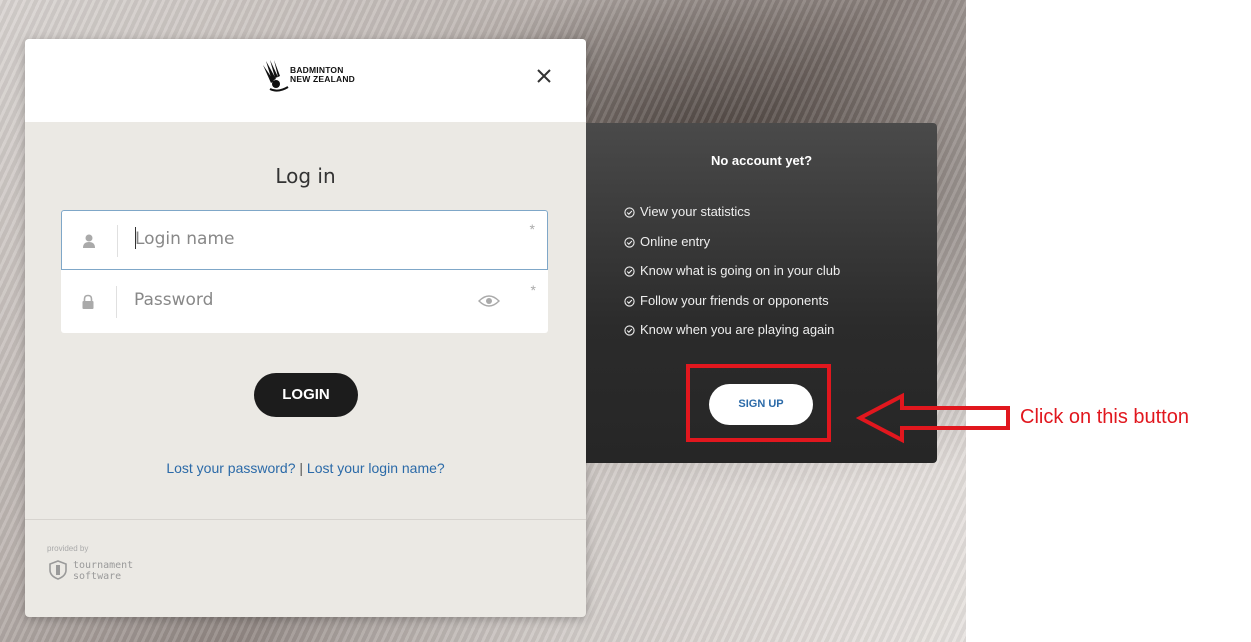 The image size is (1251, 642). Describe the element at coordinates (1104, 417) in the screenshot. I see `annotation-text: Click on this button` at that location.